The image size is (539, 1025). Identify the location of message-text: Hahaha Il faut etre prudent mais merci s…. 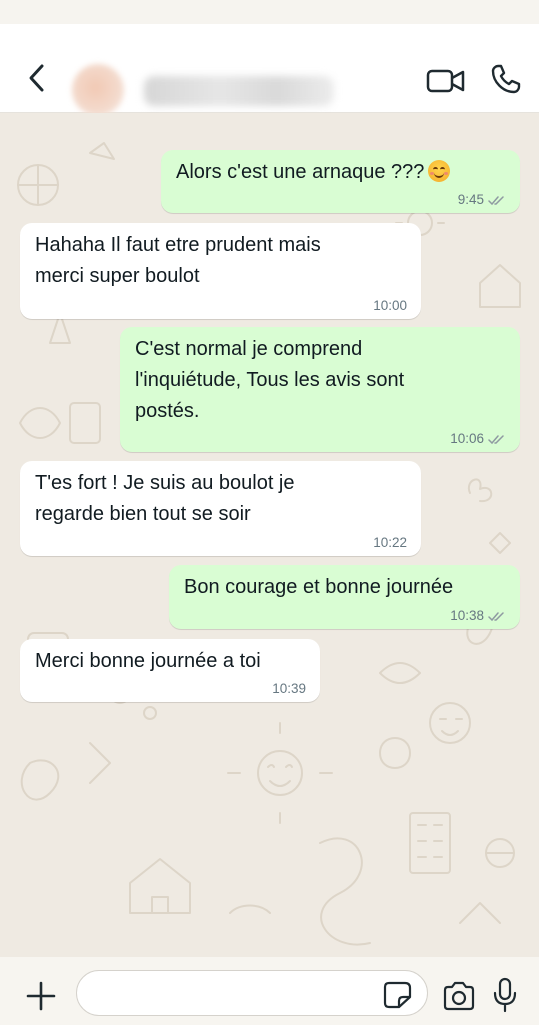
(178, 260).